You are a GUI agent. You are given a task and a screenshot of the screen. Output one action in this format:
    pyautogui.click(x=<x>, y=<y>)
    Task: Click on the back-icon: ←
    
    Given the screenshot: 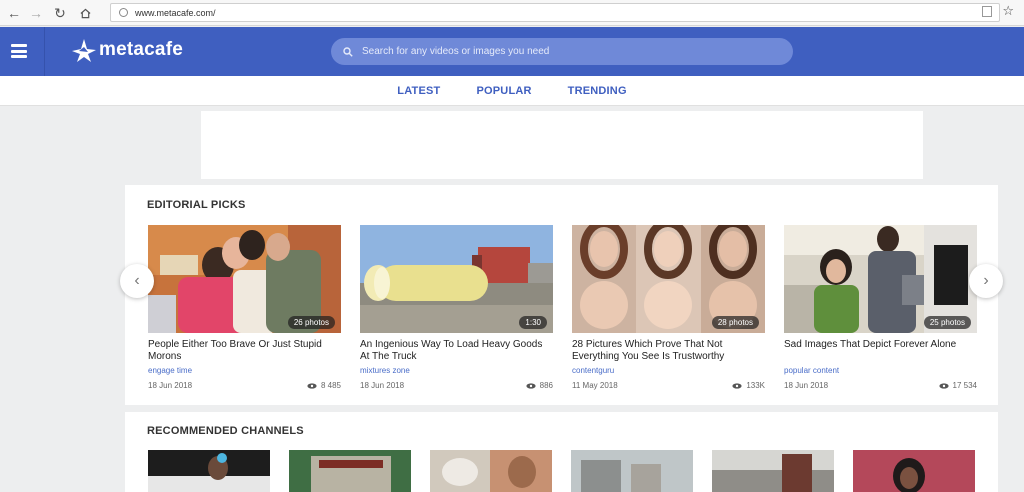 What is the action you would take?
    pyautogui.click(x=14, y=13)
    